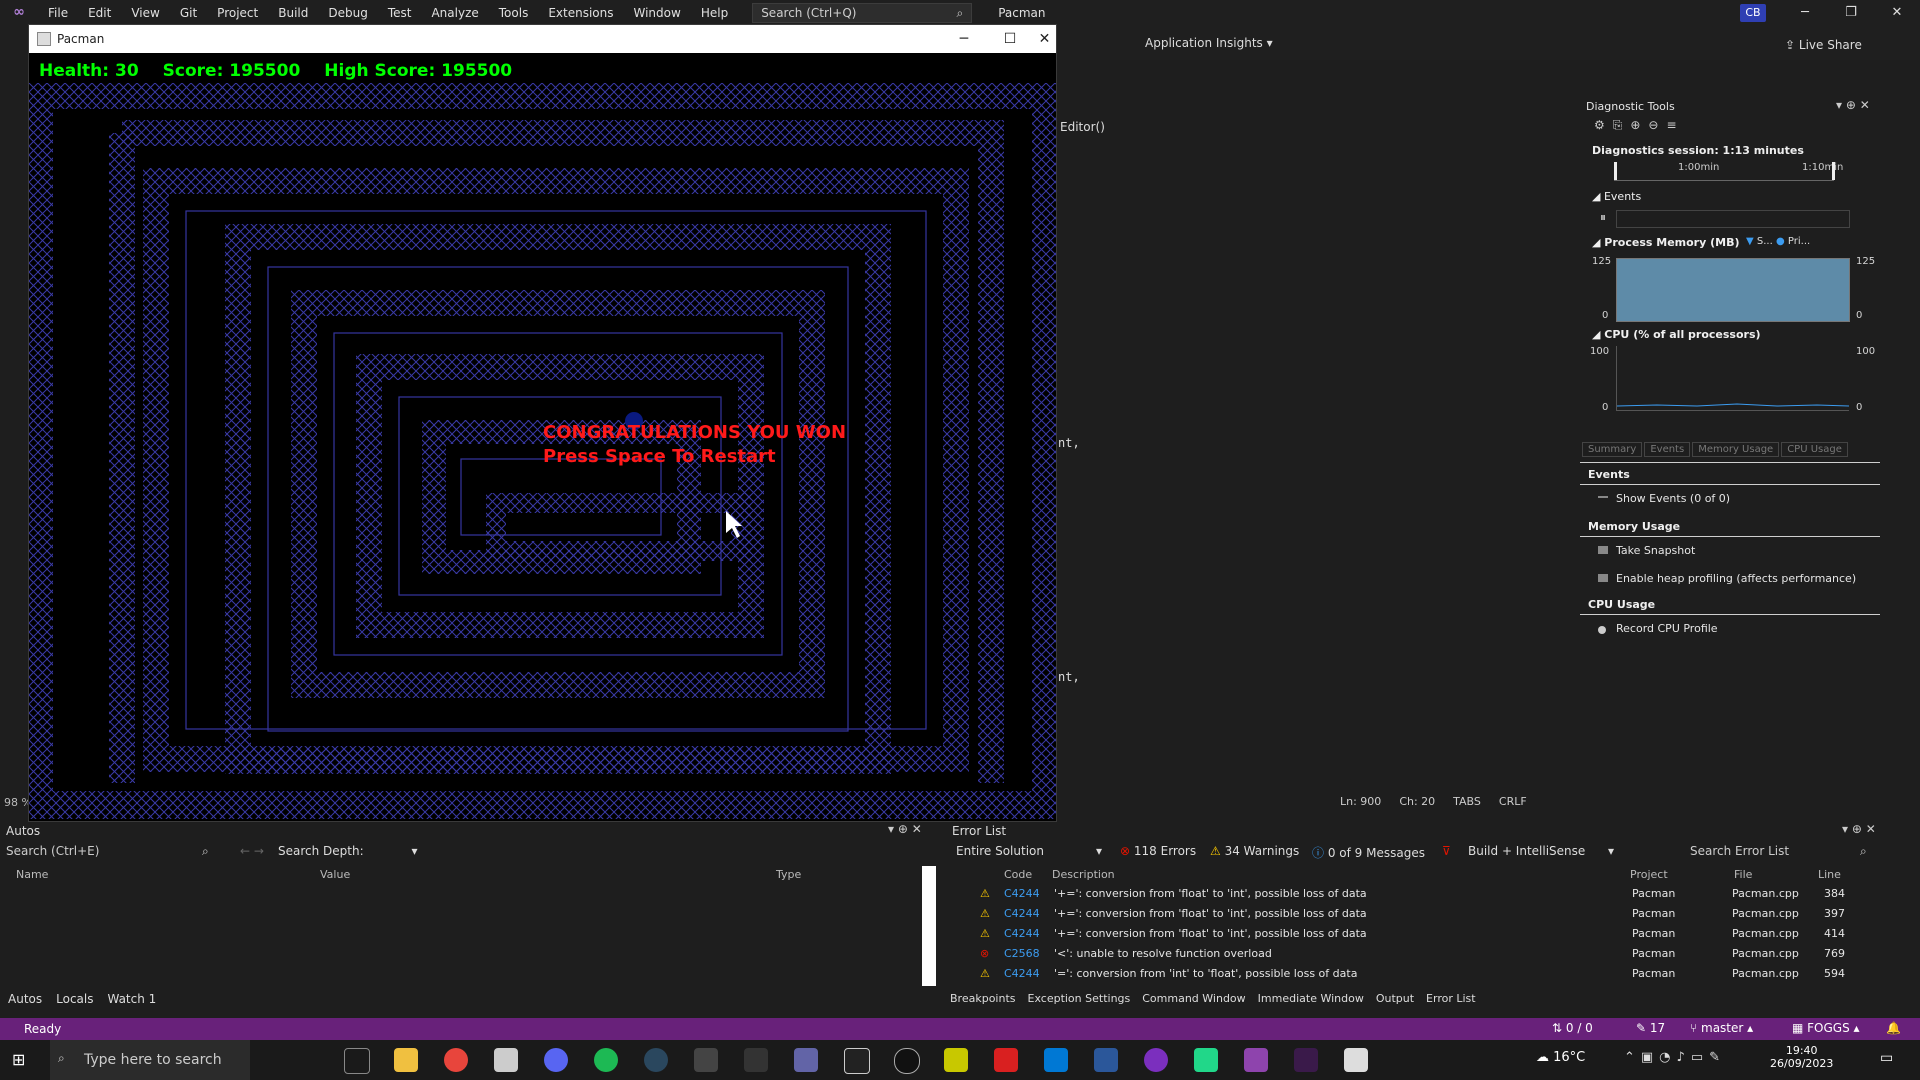 The image size is (1920, 1080). What do you see at coordinates (1513, 801) in the screenshot?
I see `line-ending: CRLF` at bounding box center [1513, 801].